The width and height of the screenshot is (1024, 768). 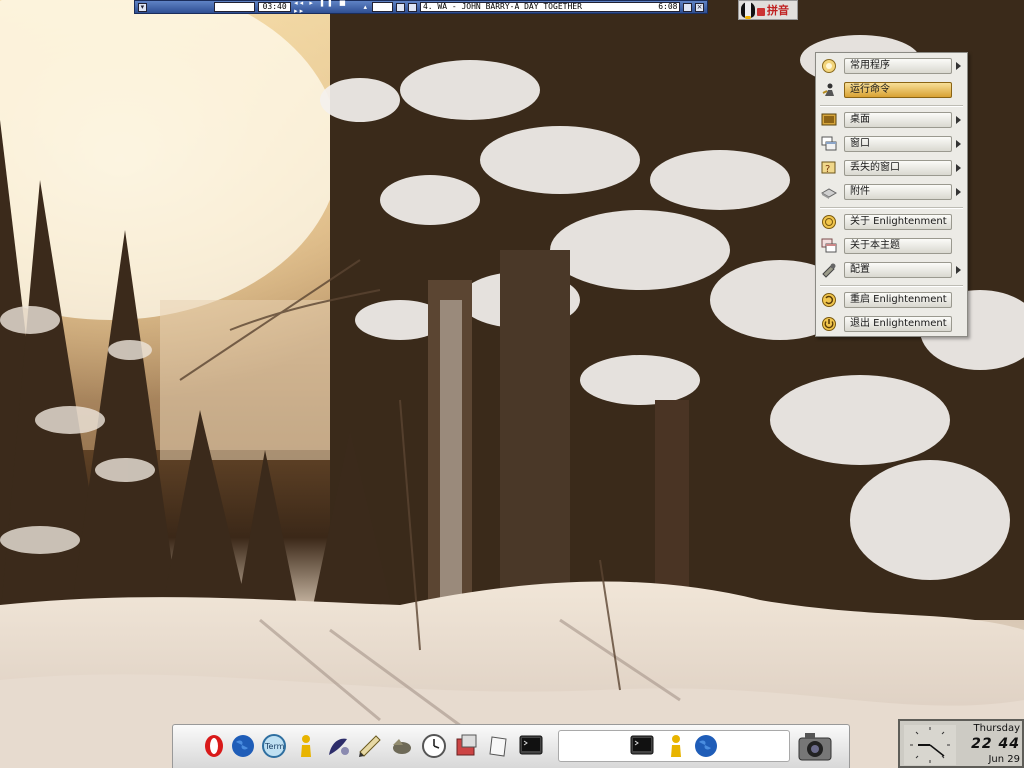 What do you see at coordinates (898, 324) in the screenshot?
I see `menu-item-label: 退出 Enlightenment` at bounding box center [898, 324].